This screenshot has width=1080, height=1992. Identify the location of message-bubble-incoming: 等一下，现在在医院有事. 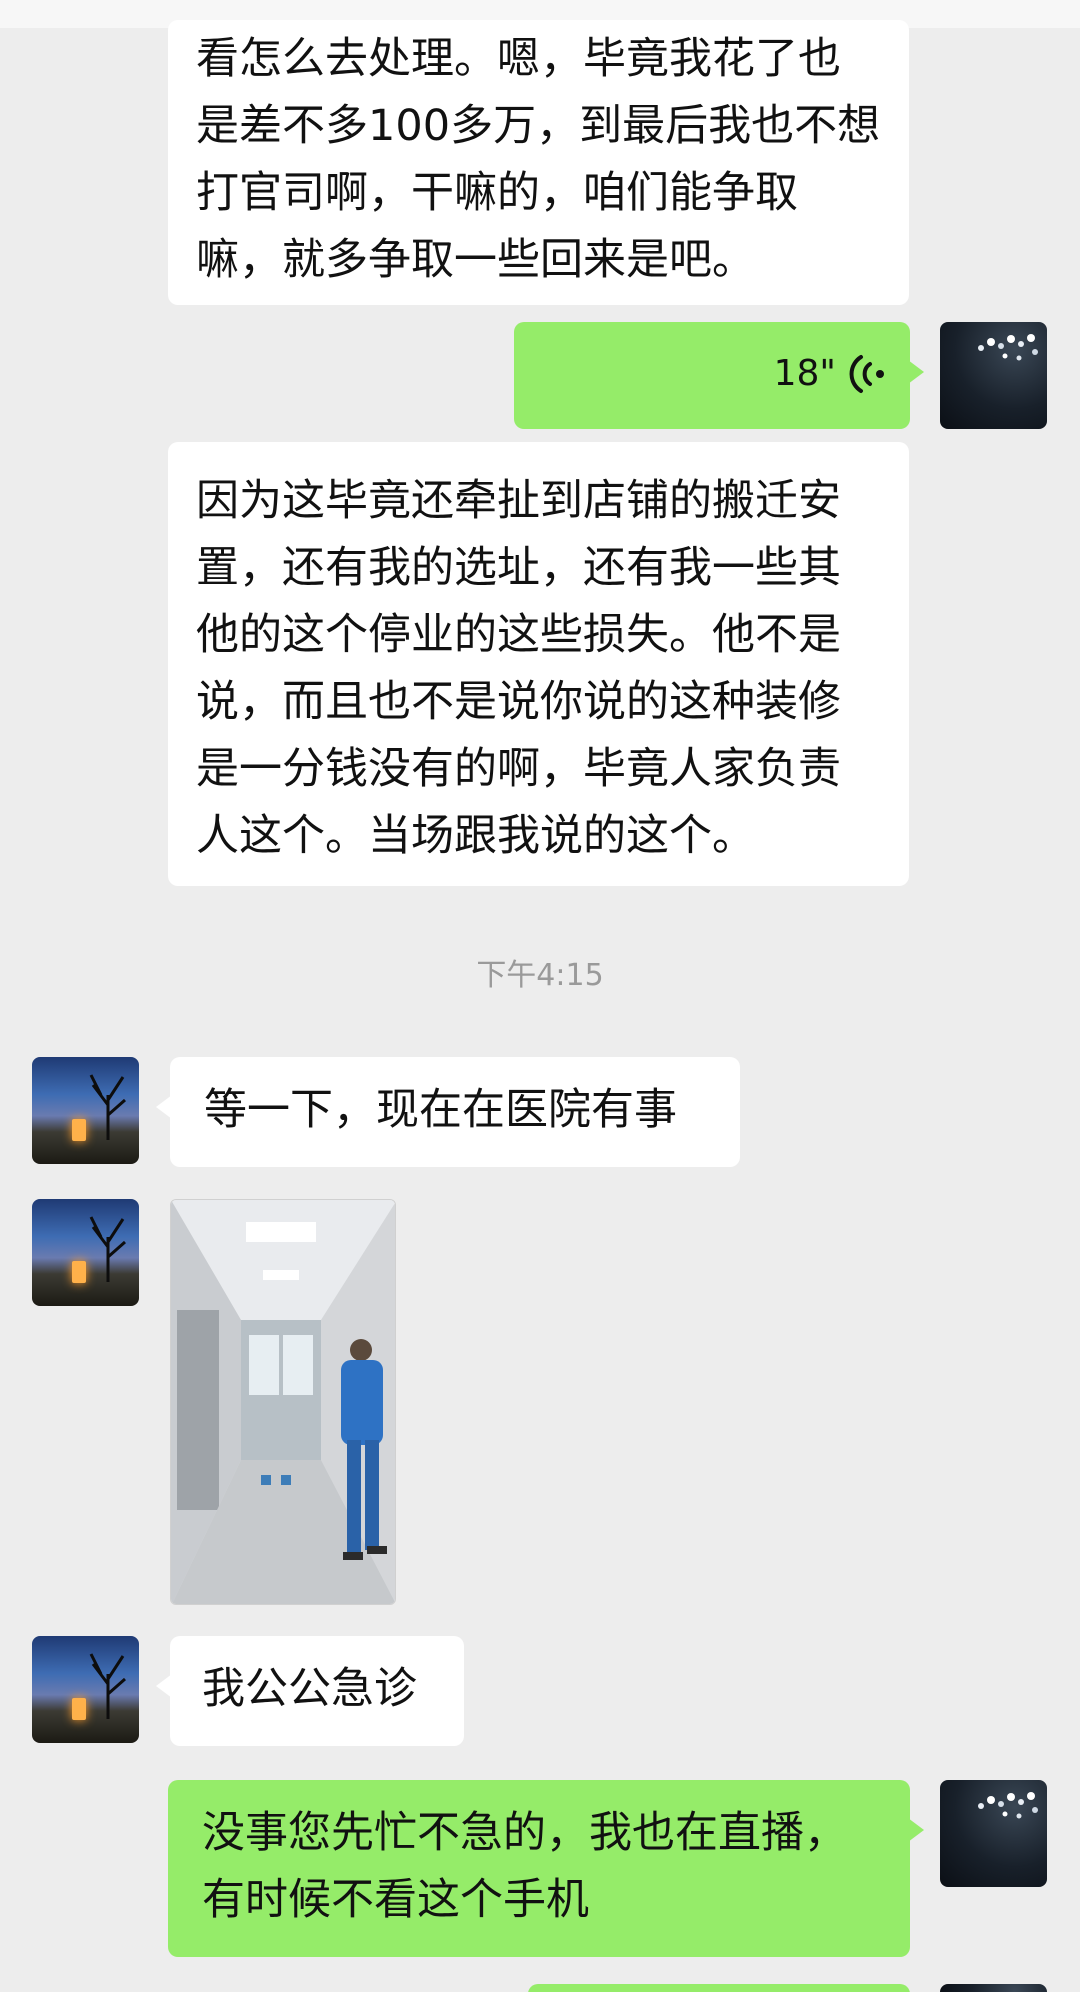
(448, 1112).